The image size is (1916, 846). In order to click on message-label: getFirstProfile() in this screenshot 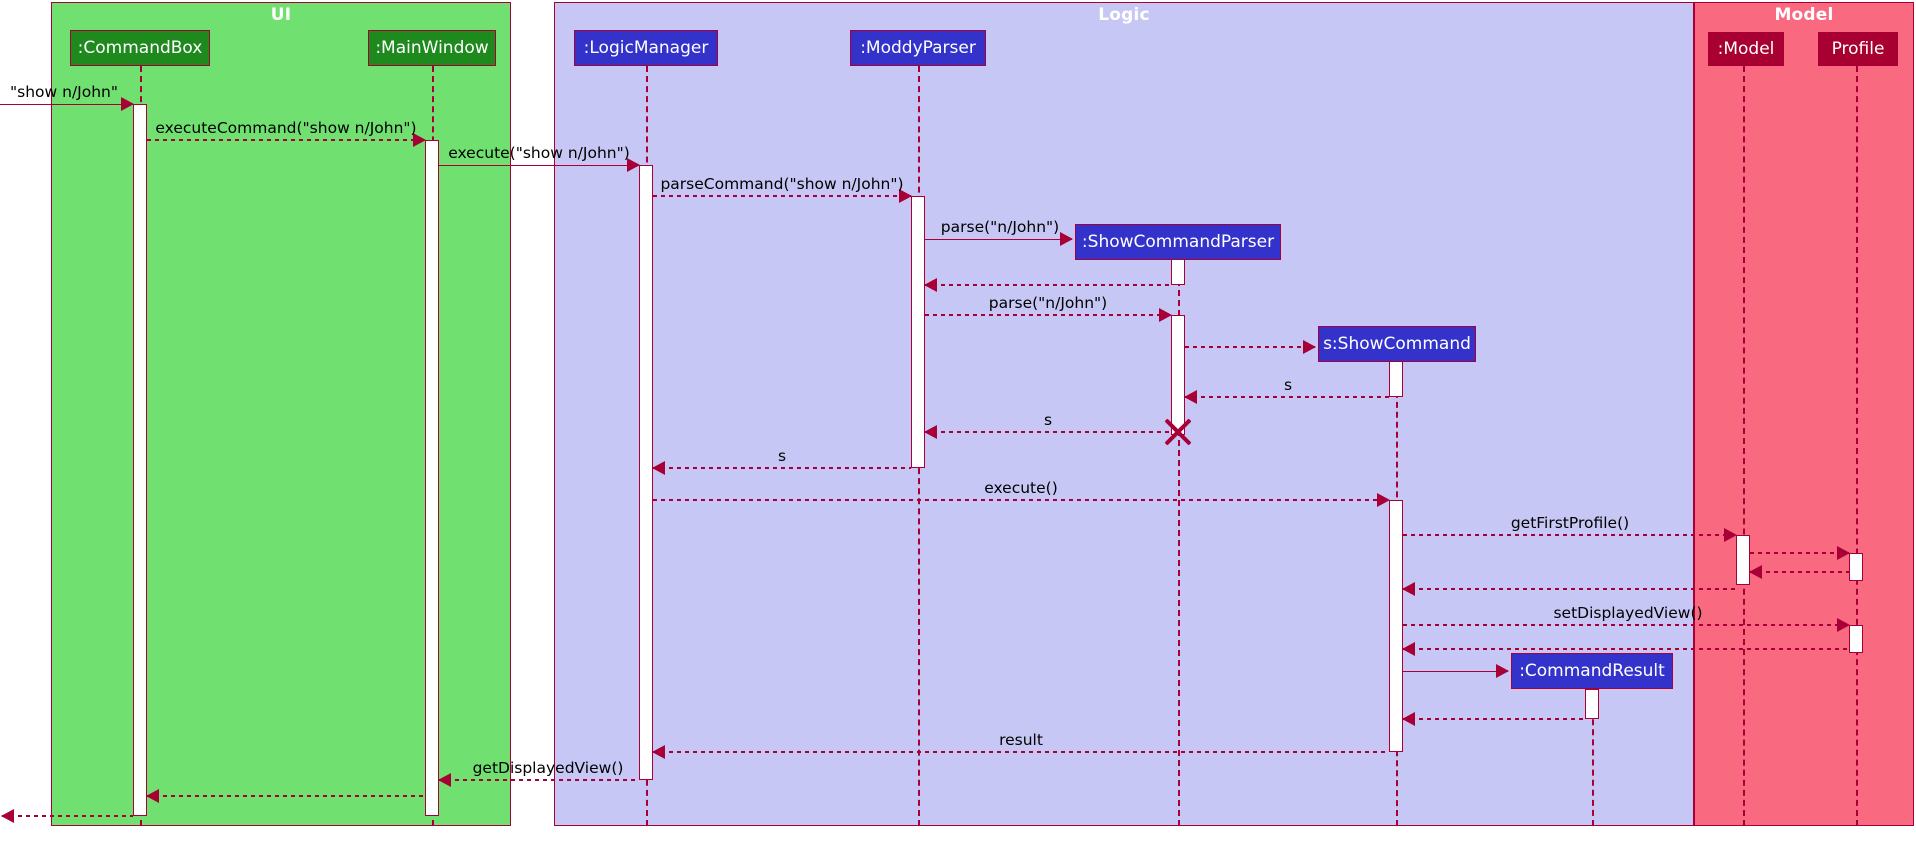, I will do `click(1570, 523)`.